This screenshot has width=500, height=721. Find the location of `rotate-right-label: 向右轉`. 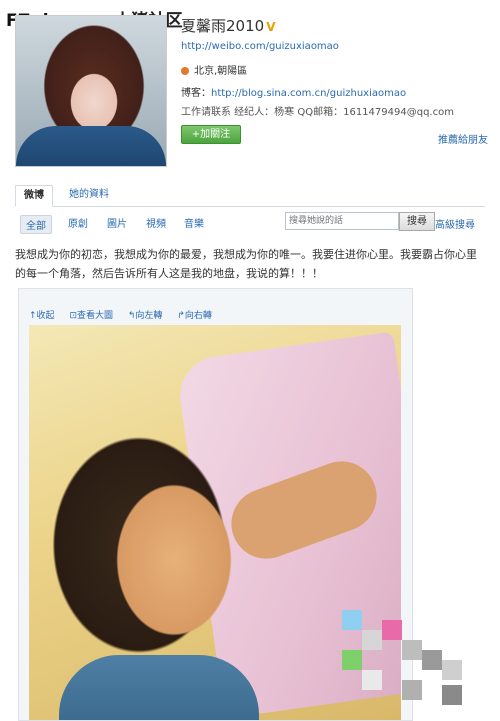

rotate-right-label: 向右轉 is located at coordinates (198, 316).